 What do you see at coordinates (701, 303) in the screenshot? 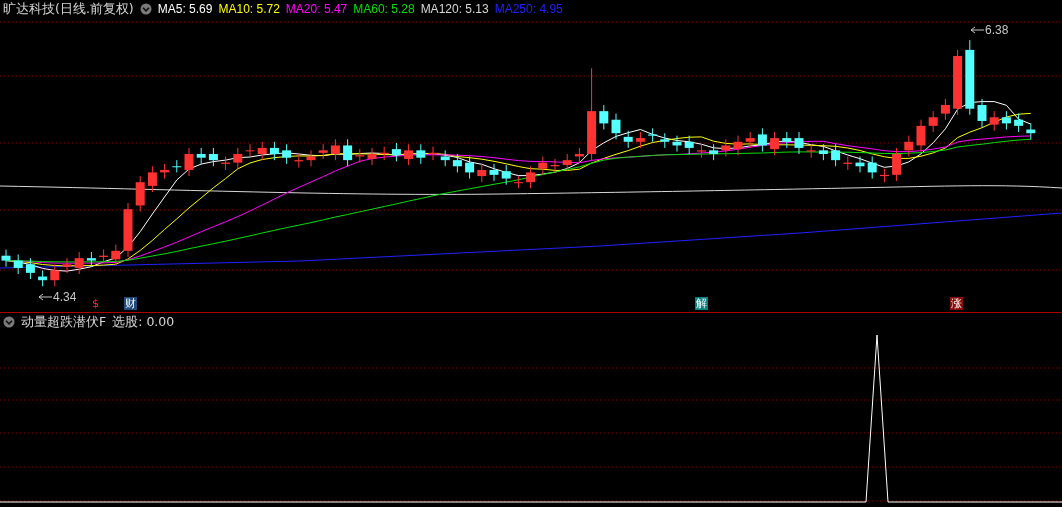
I see `event-marker: 解` at bounding box center [701, 303].